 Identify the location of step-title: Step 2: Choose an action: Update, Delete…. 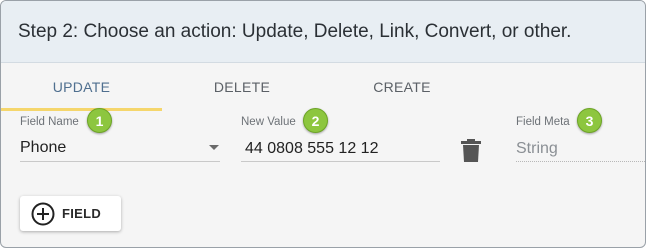
(295, 31).